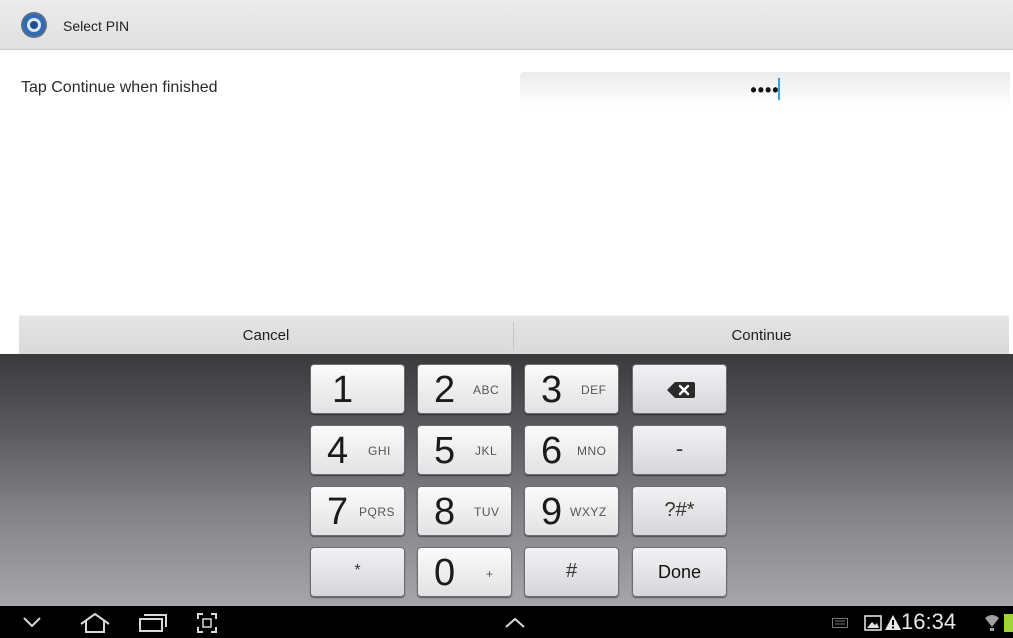 Image resolution: width=1013 pixels, height=638 pixels. I want to click on symbols-key: ?#*, so click(679, 511).